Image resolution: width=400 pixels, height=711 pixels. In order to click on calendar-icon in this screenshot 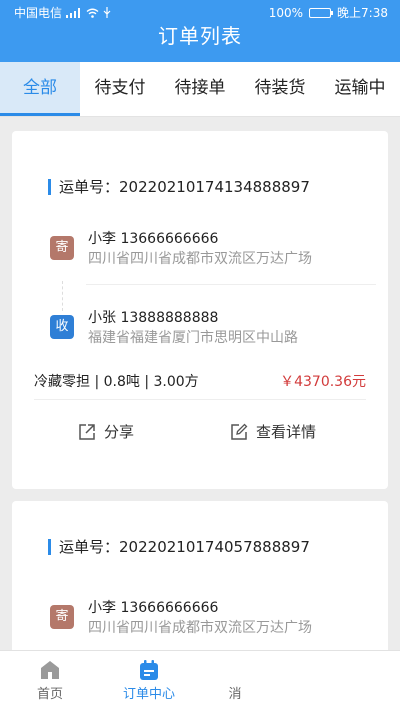, I will do `click(149, 670)`.